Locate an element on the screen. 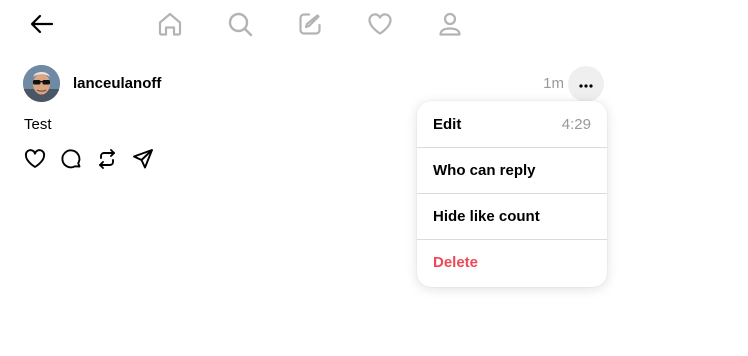 The width and height of the screenshot is (748, 356). menu-item-label: Hide like count is located at coordinates (486, 216).